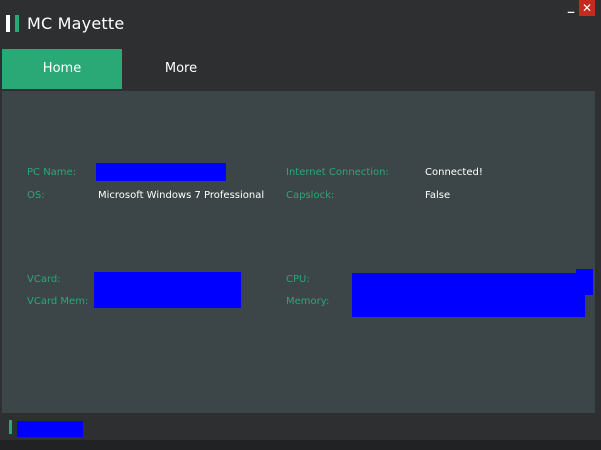 Image resolution: width=601 pixels, height=450 pixels. What do you see at coordinates (587, 8) in the screenshot?
I see `close-button: ✕` at bounding box center [587, 8].